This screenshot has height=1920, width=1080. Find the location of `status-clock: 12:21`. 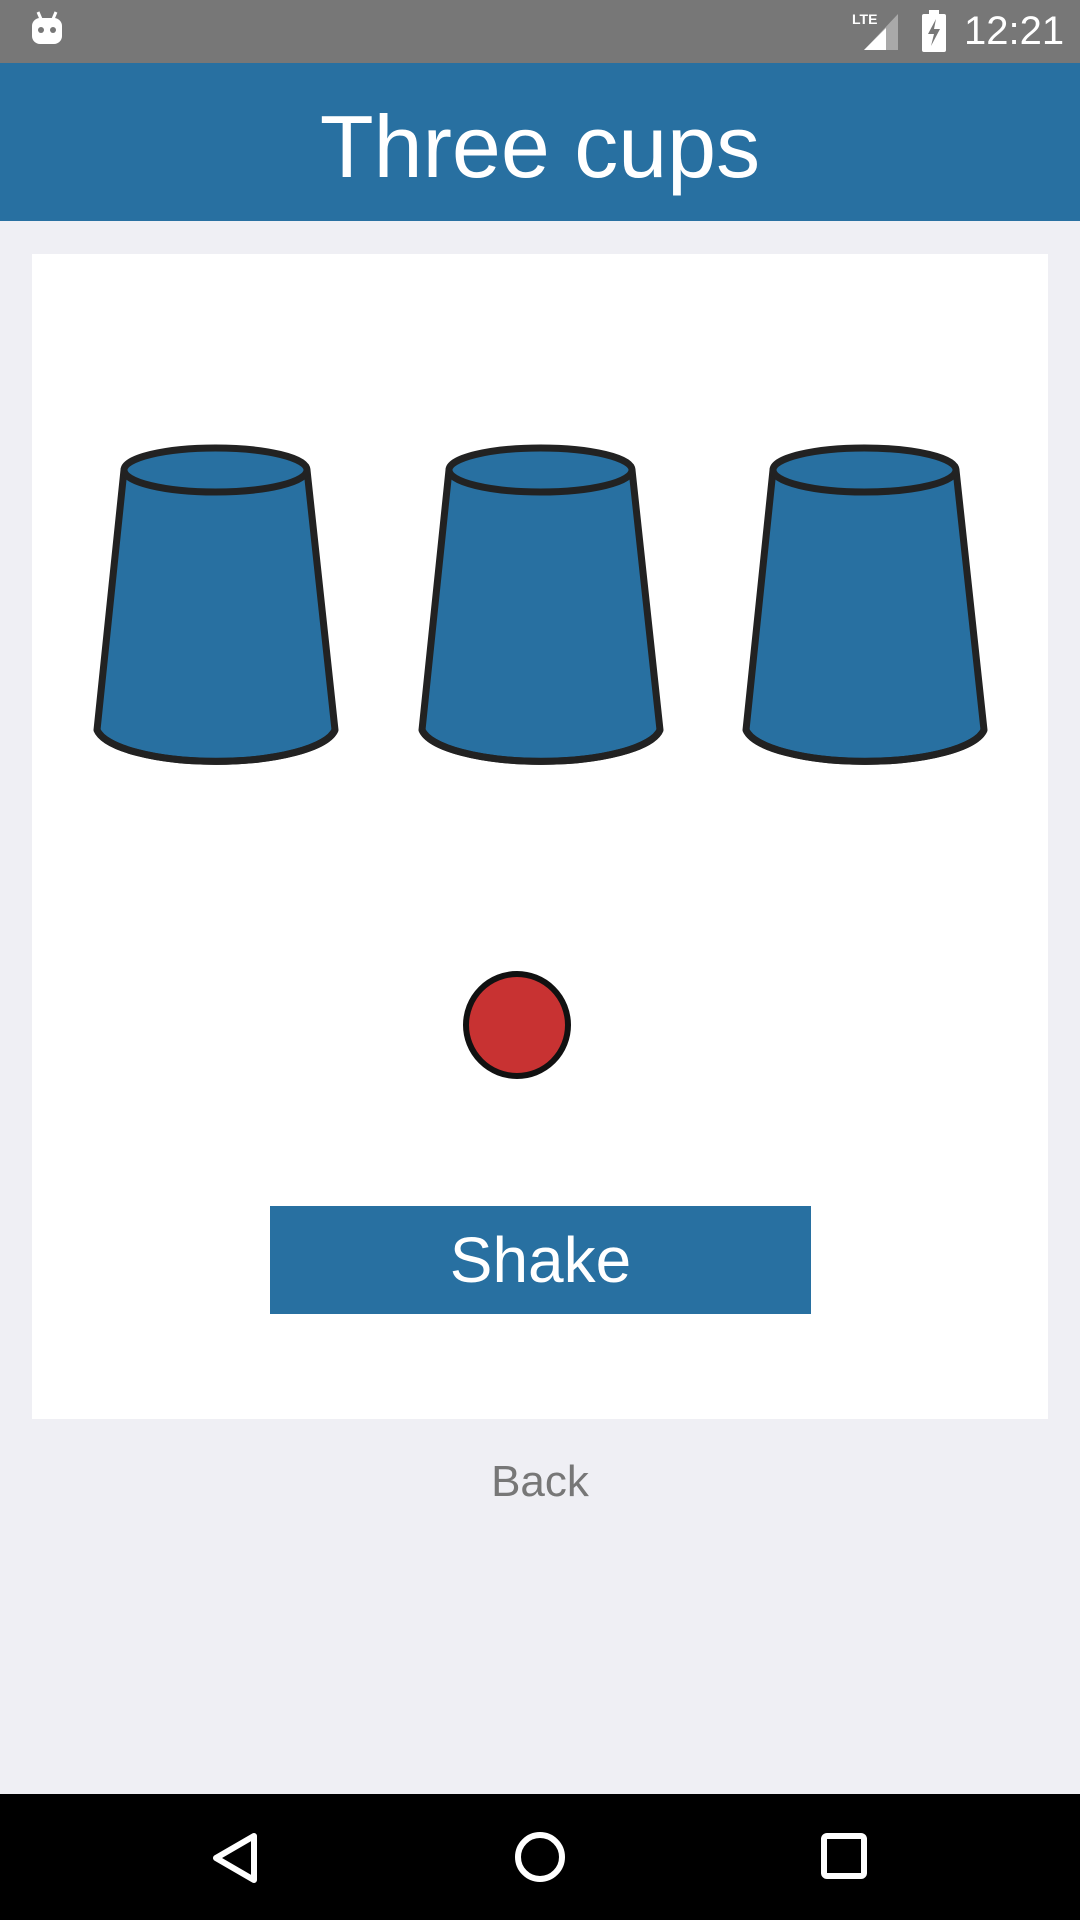

status-clock: 12:21 is located at coordinates (1014, 31).